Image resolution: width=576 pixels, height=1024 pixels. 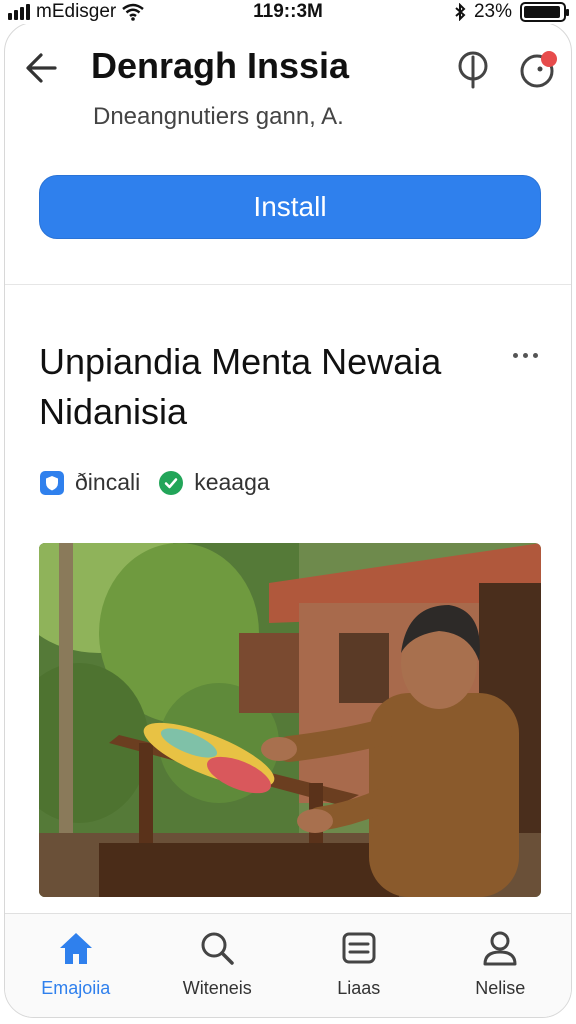 I want to click on pin-icon, so click(x=473, y=69).